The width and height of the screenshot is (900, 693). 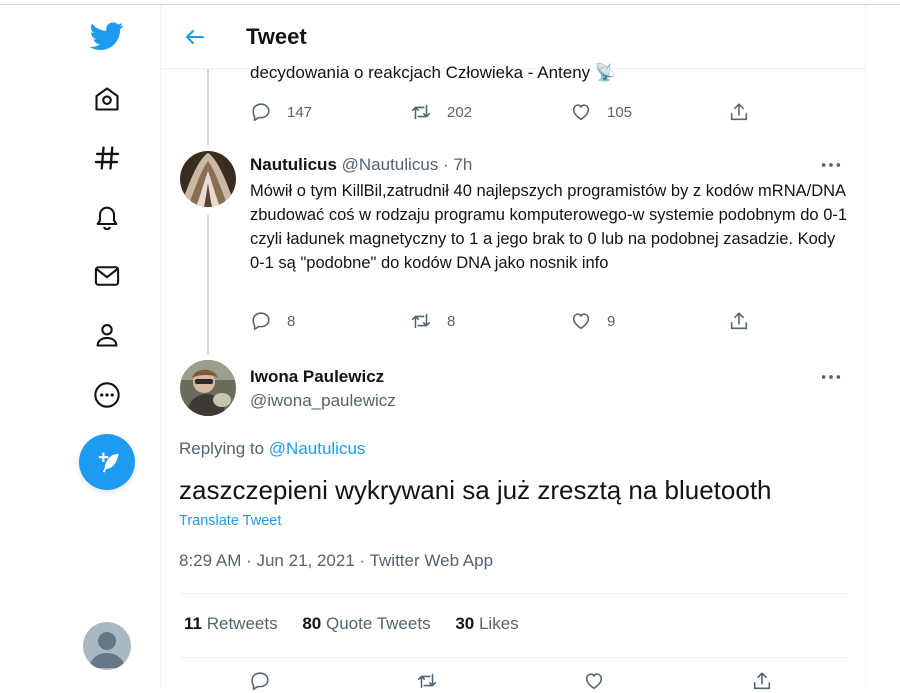 What do you see at coordinates (281, 112) in the screenshot?
I see `reply-button: 147` at bounding box center [281, 112].